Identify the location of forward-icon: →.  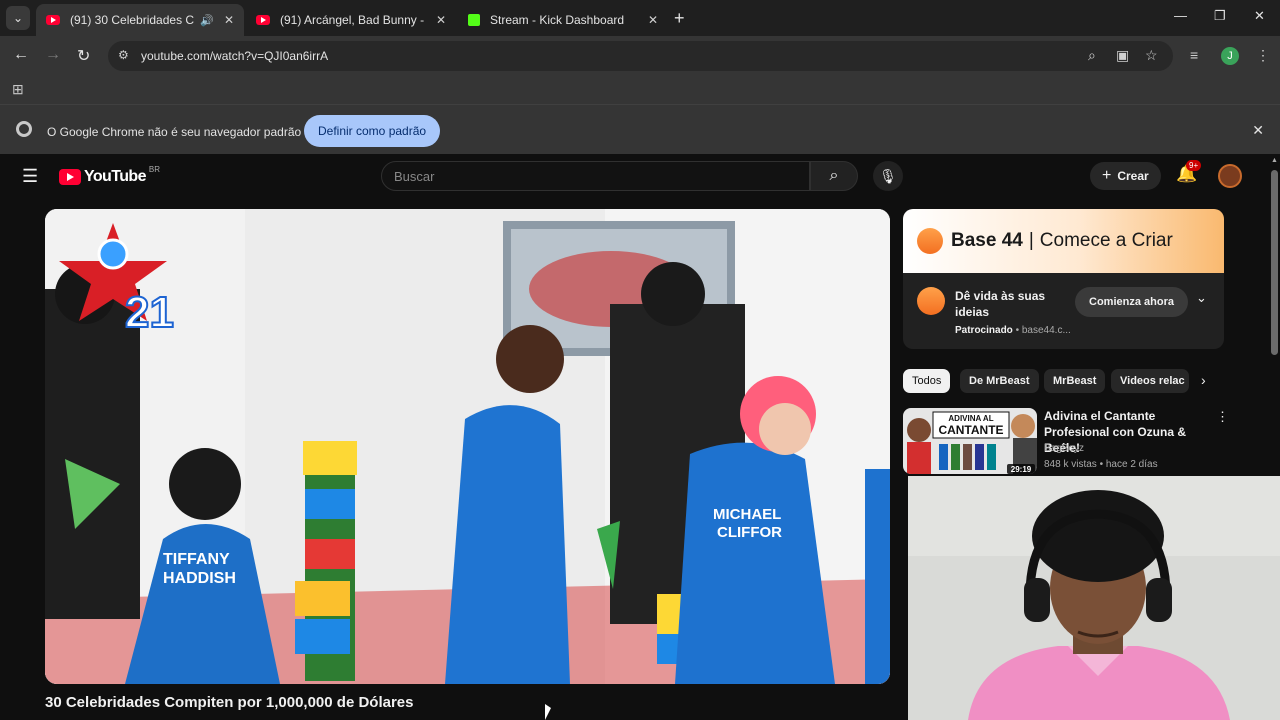
(53, 55).